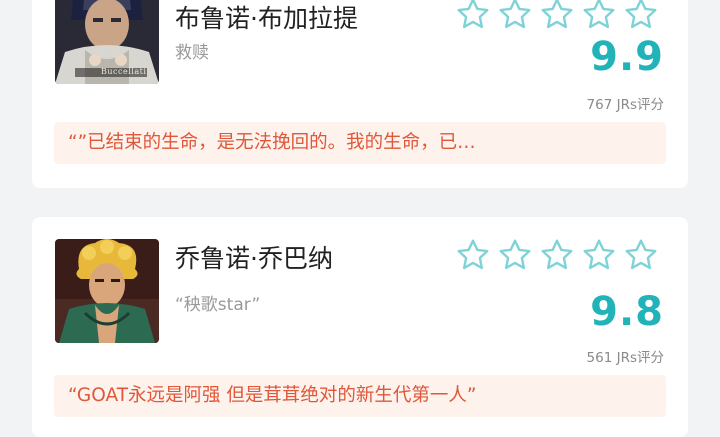 This screenshot has width=720, height=437. I want to click on avatar-illustration, so click(107, 291).